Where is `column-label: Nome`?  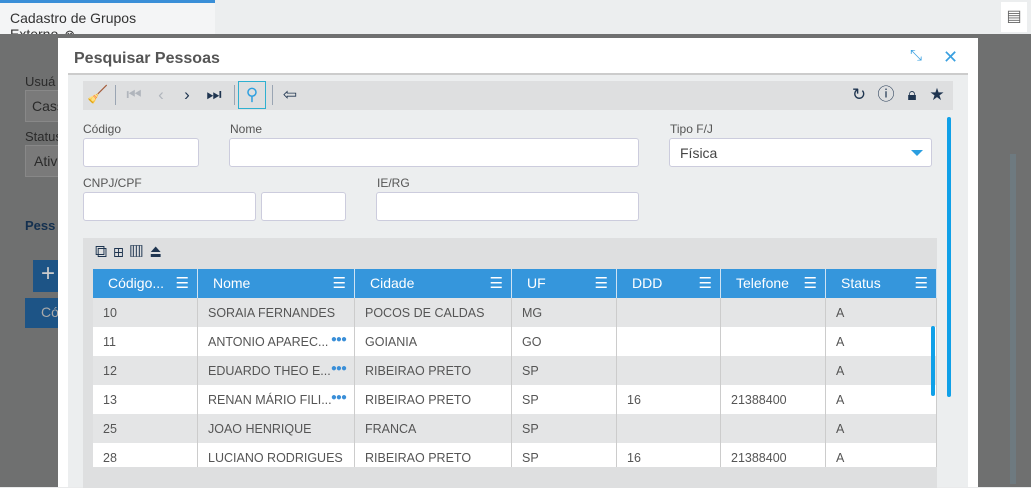
column-label: Nome is located at coordinates (232, 283).